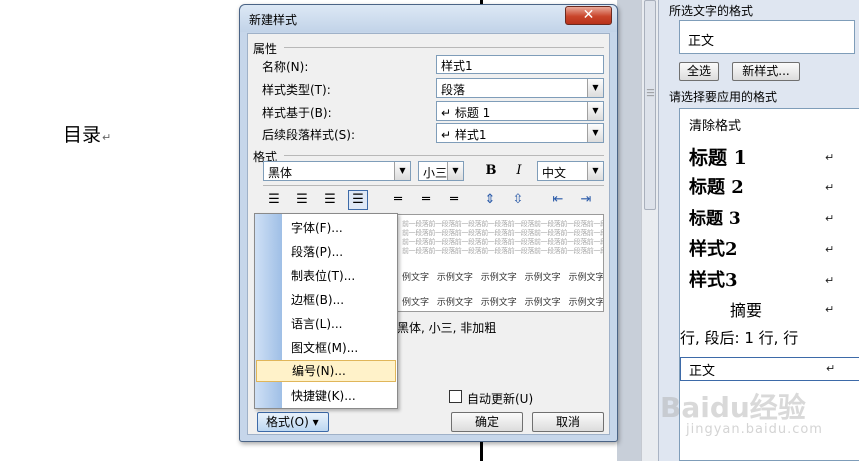  I want to click on italic-button: I, so click(519, 171).